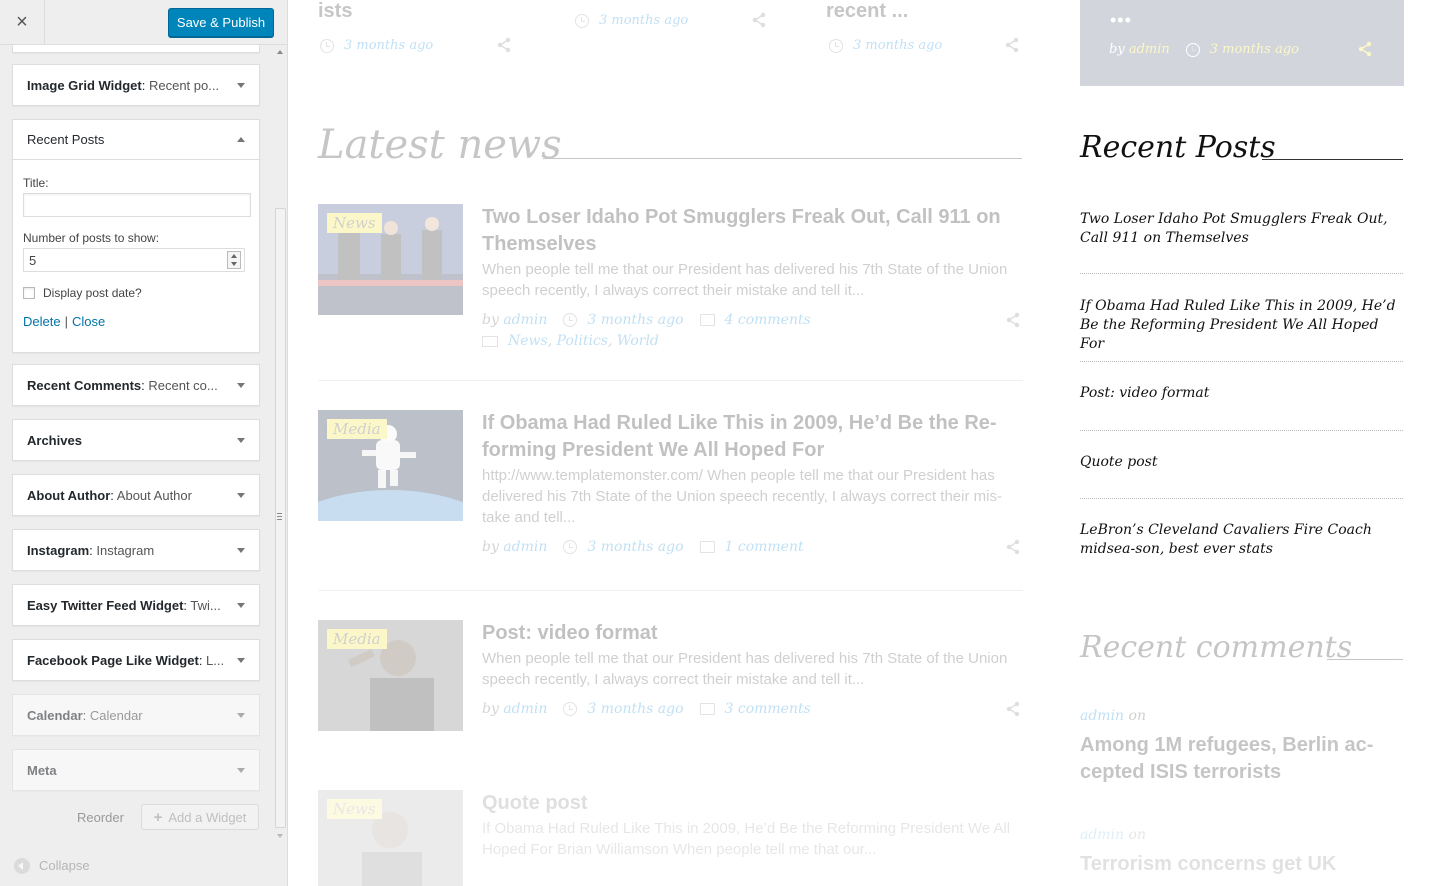 Image resolution: width=1433 pixels, height=886 pixels. What do you see at coordinates (136, 49) in the screenshot?
I see `widget-panel-partial` at bounding box center [136, 49].